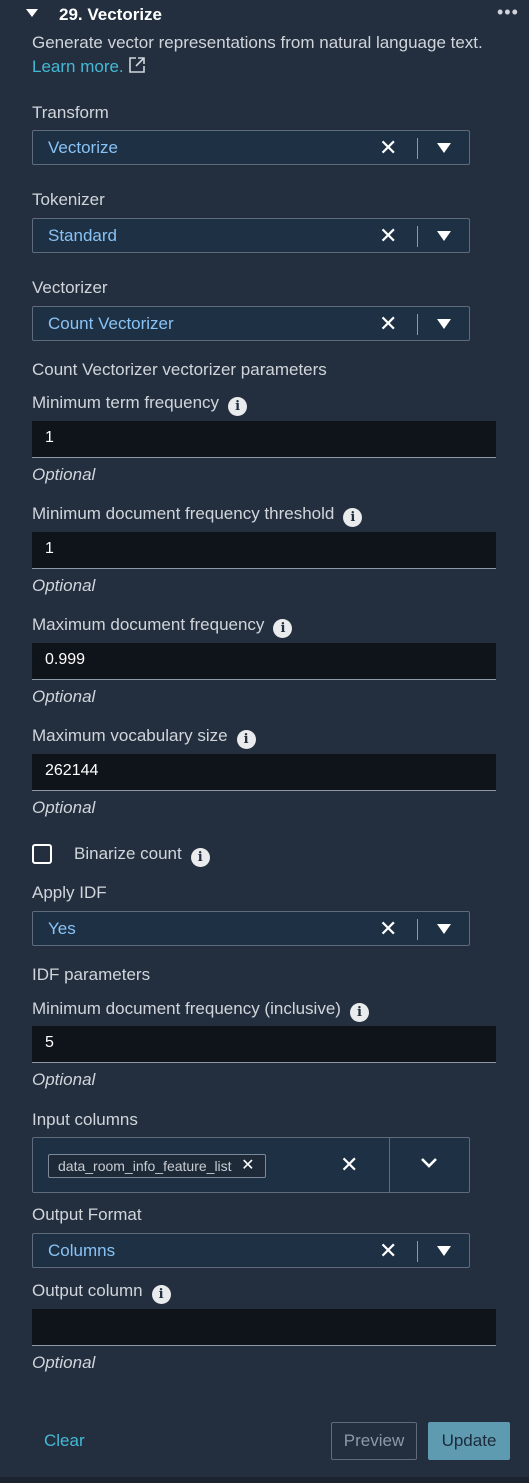 The width and height of the screenshot is (529, 1483). I want to click on min-doc-frequency-label: Minimum document frequency threshold i, so click(197, 515).